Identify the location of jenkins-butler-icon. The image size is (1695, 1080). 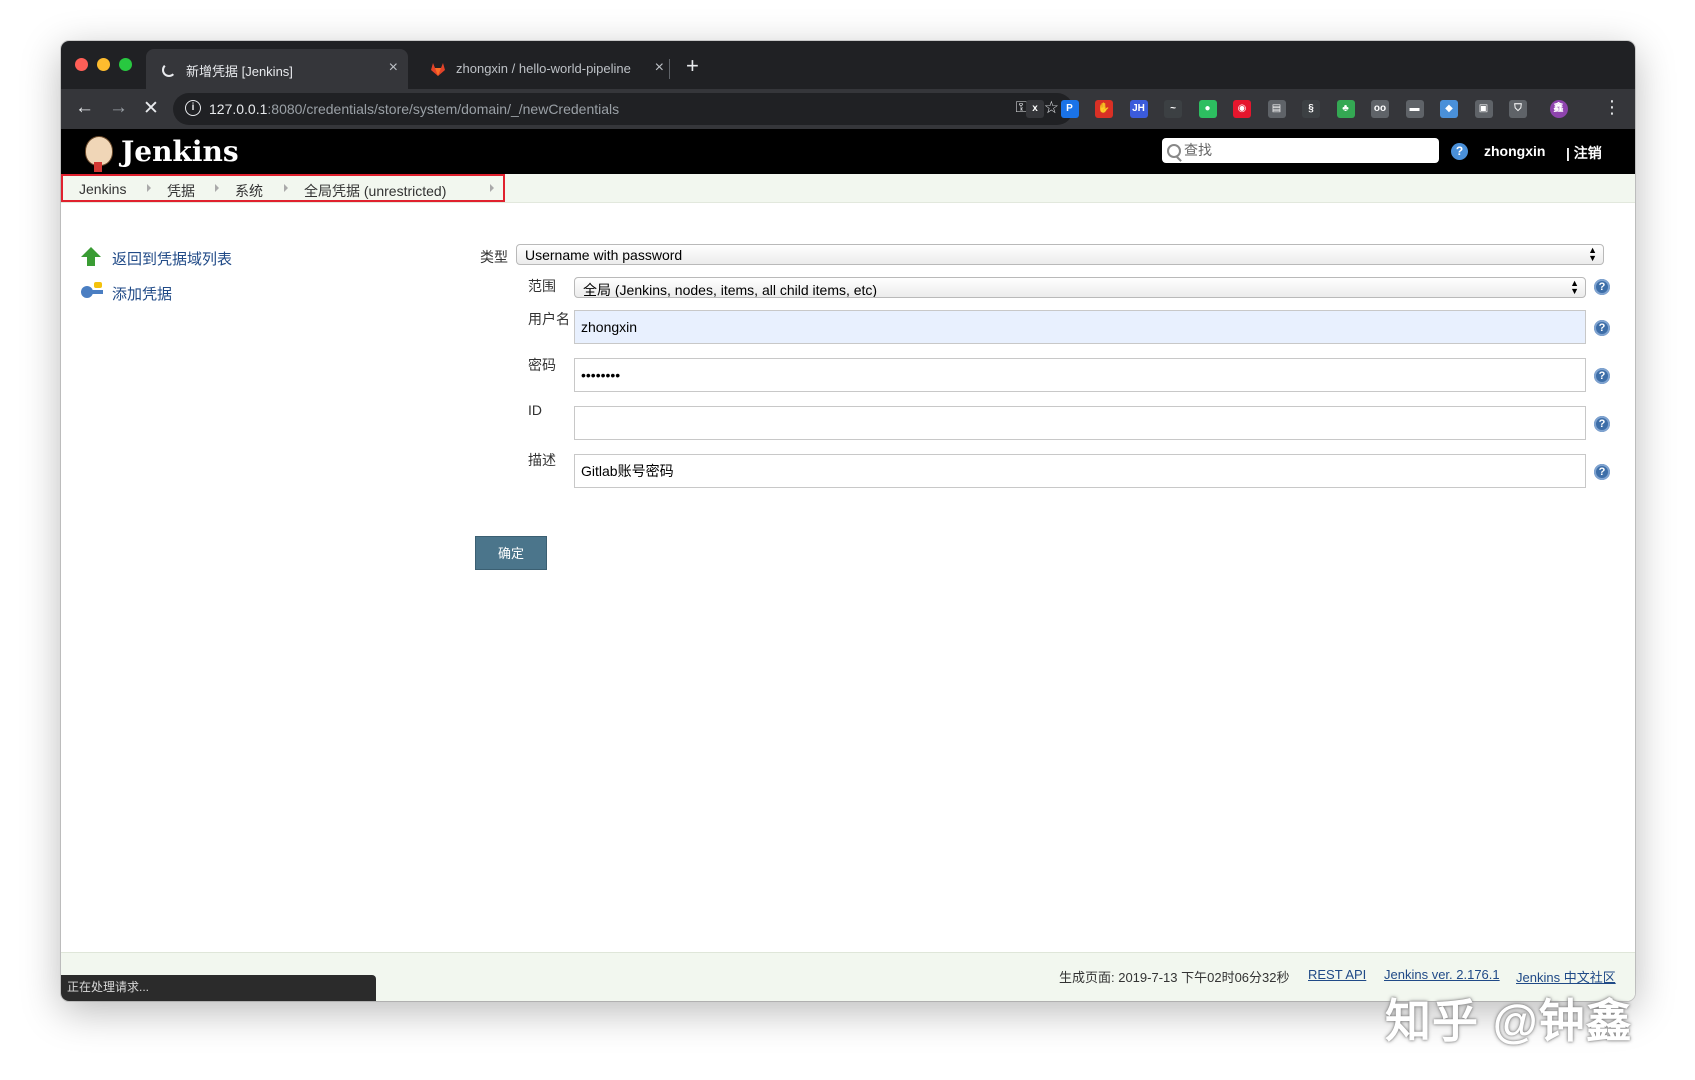
(98, 153).